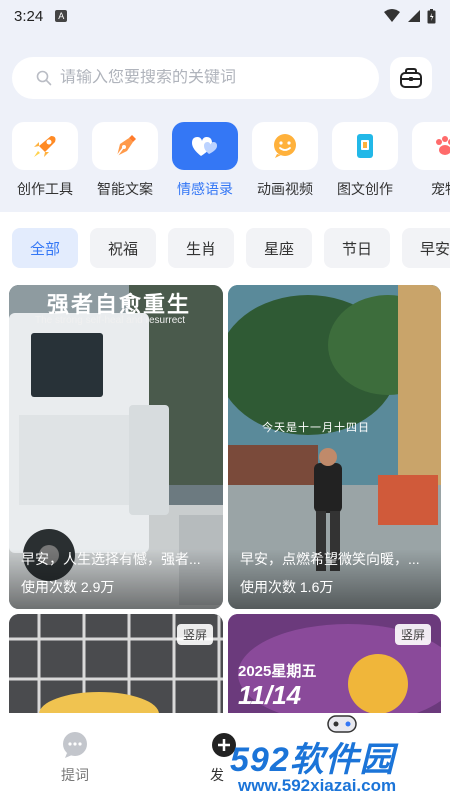 The image size is (450, 800). What do you see at coordinates (61, 16) in the screenshot?
I see `notification-a-icon: A` at bounding box center [61, 16].